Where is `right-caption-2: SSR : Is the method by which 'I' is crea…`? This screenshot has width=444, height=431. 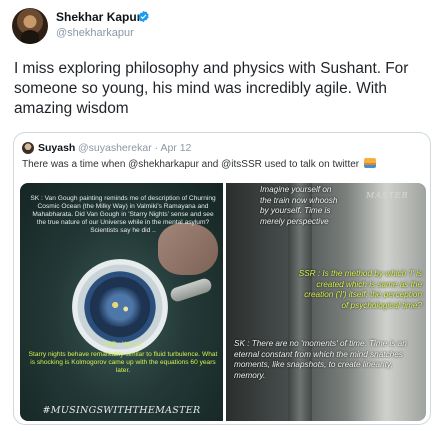 right-caption-2: SSR : Is the method by which 'I' is crea… is located at coordinates (360, 289).